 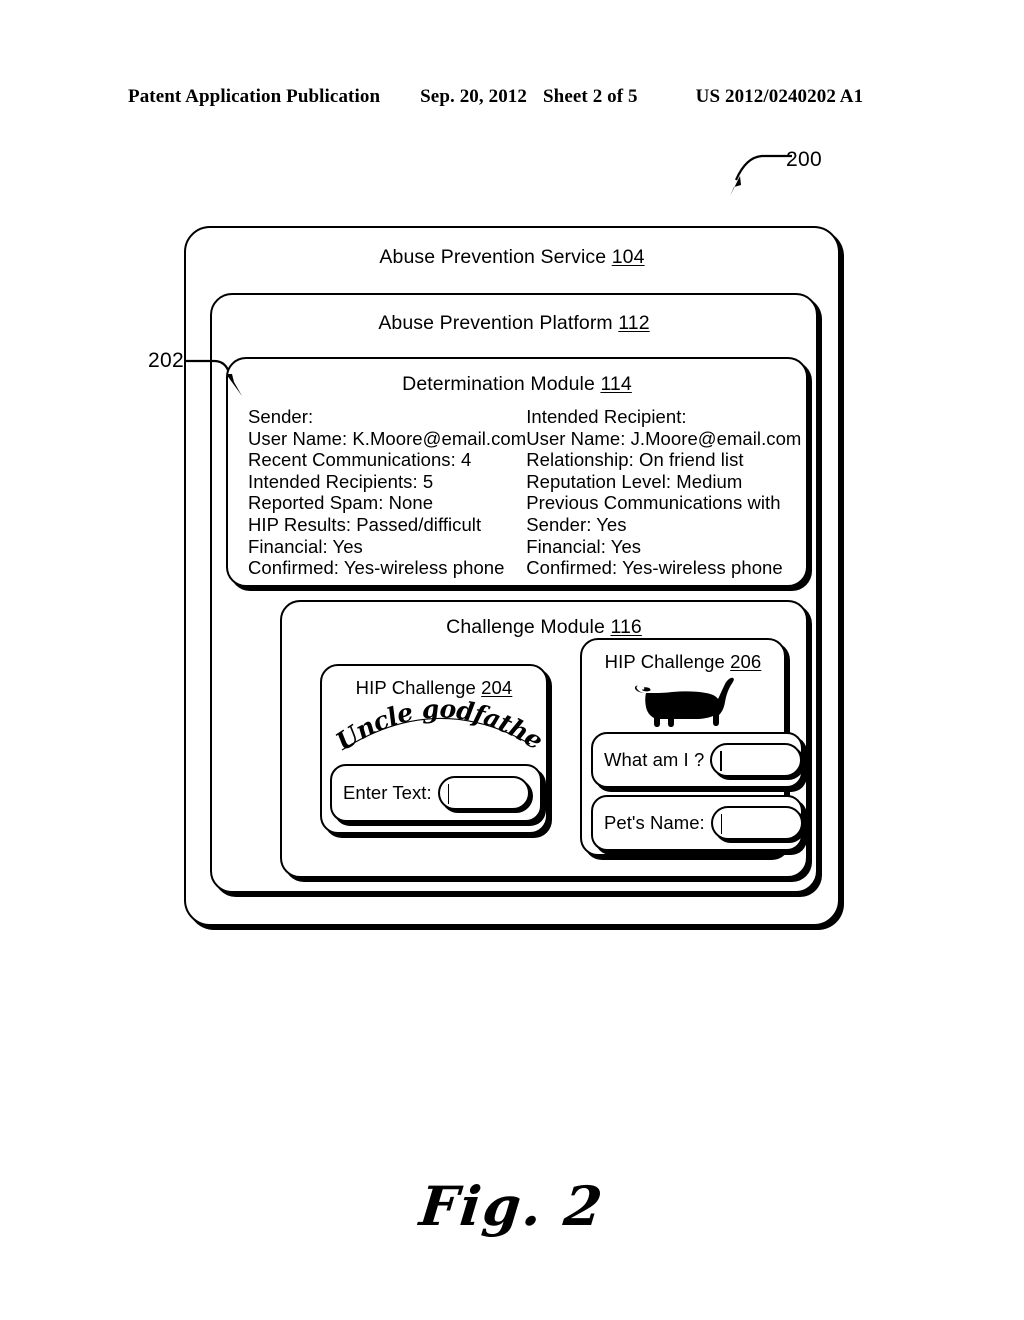 What do you see at coordinates (804, 159) in the screenshot?
I see `callout-200-label: 200` at bounding box center [804, 159].